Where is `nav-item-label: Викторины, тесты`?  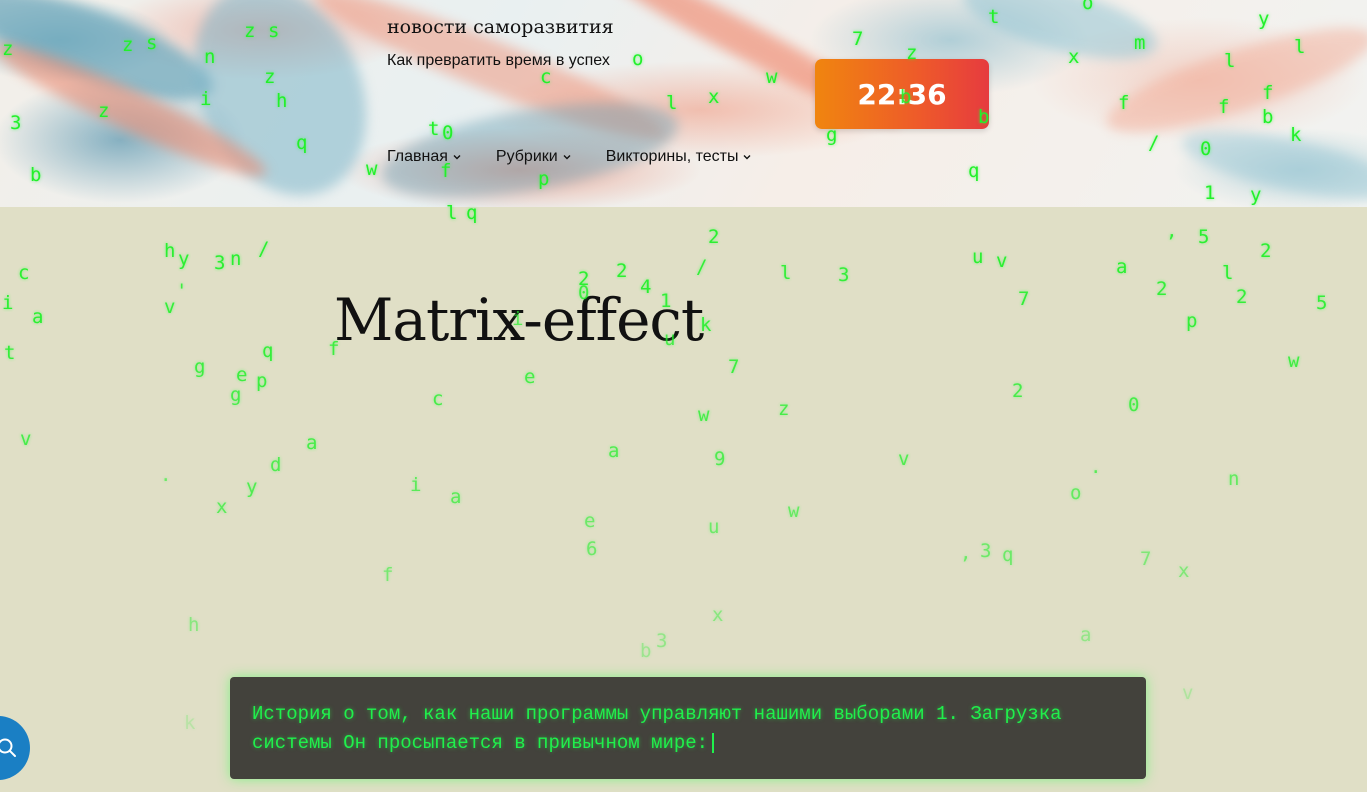
nav-item-label: Викторины, тесты is located at coordinates (672, 156).